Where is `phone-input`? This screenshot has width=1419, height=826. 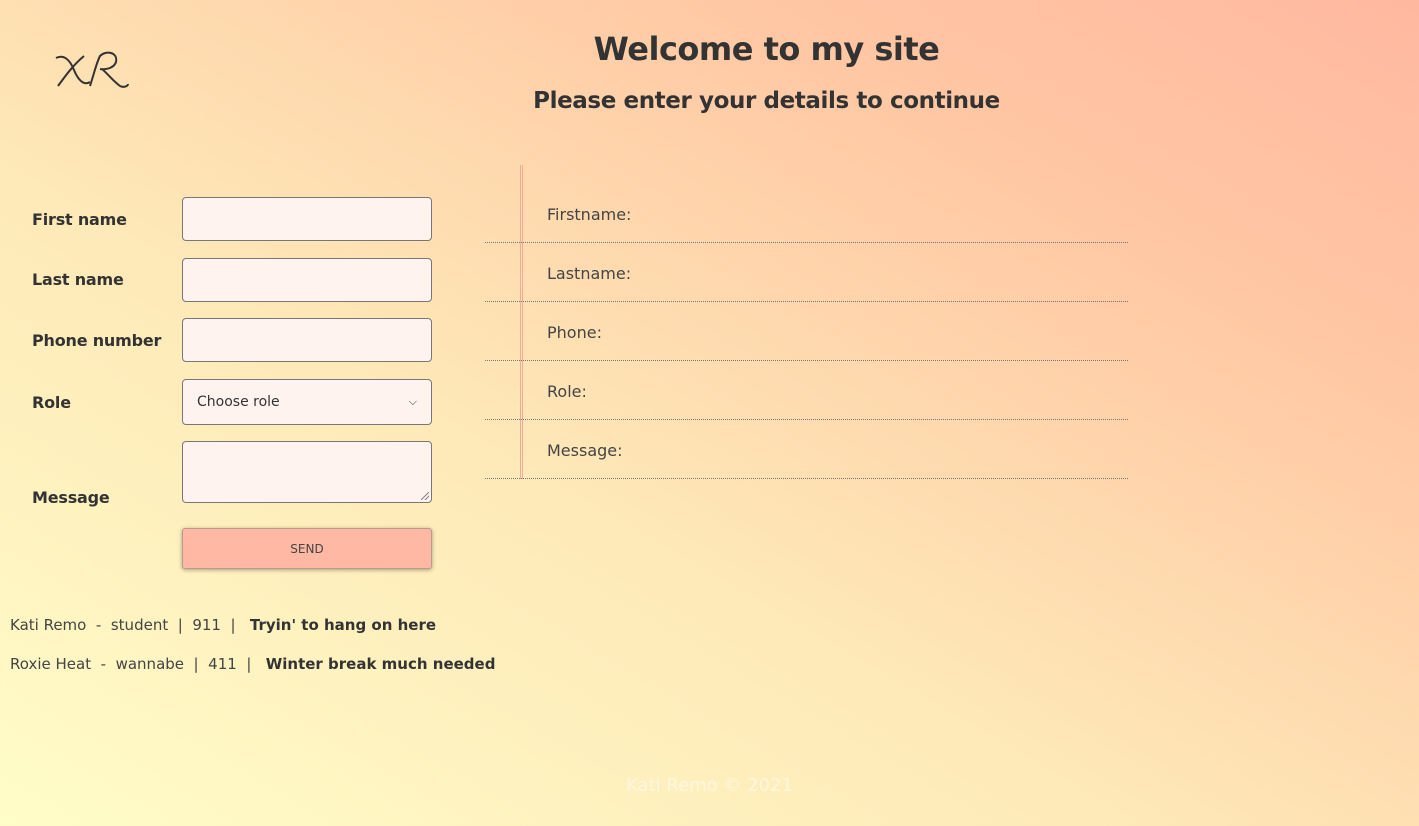
phone-input is located at coordinates (307, 340).